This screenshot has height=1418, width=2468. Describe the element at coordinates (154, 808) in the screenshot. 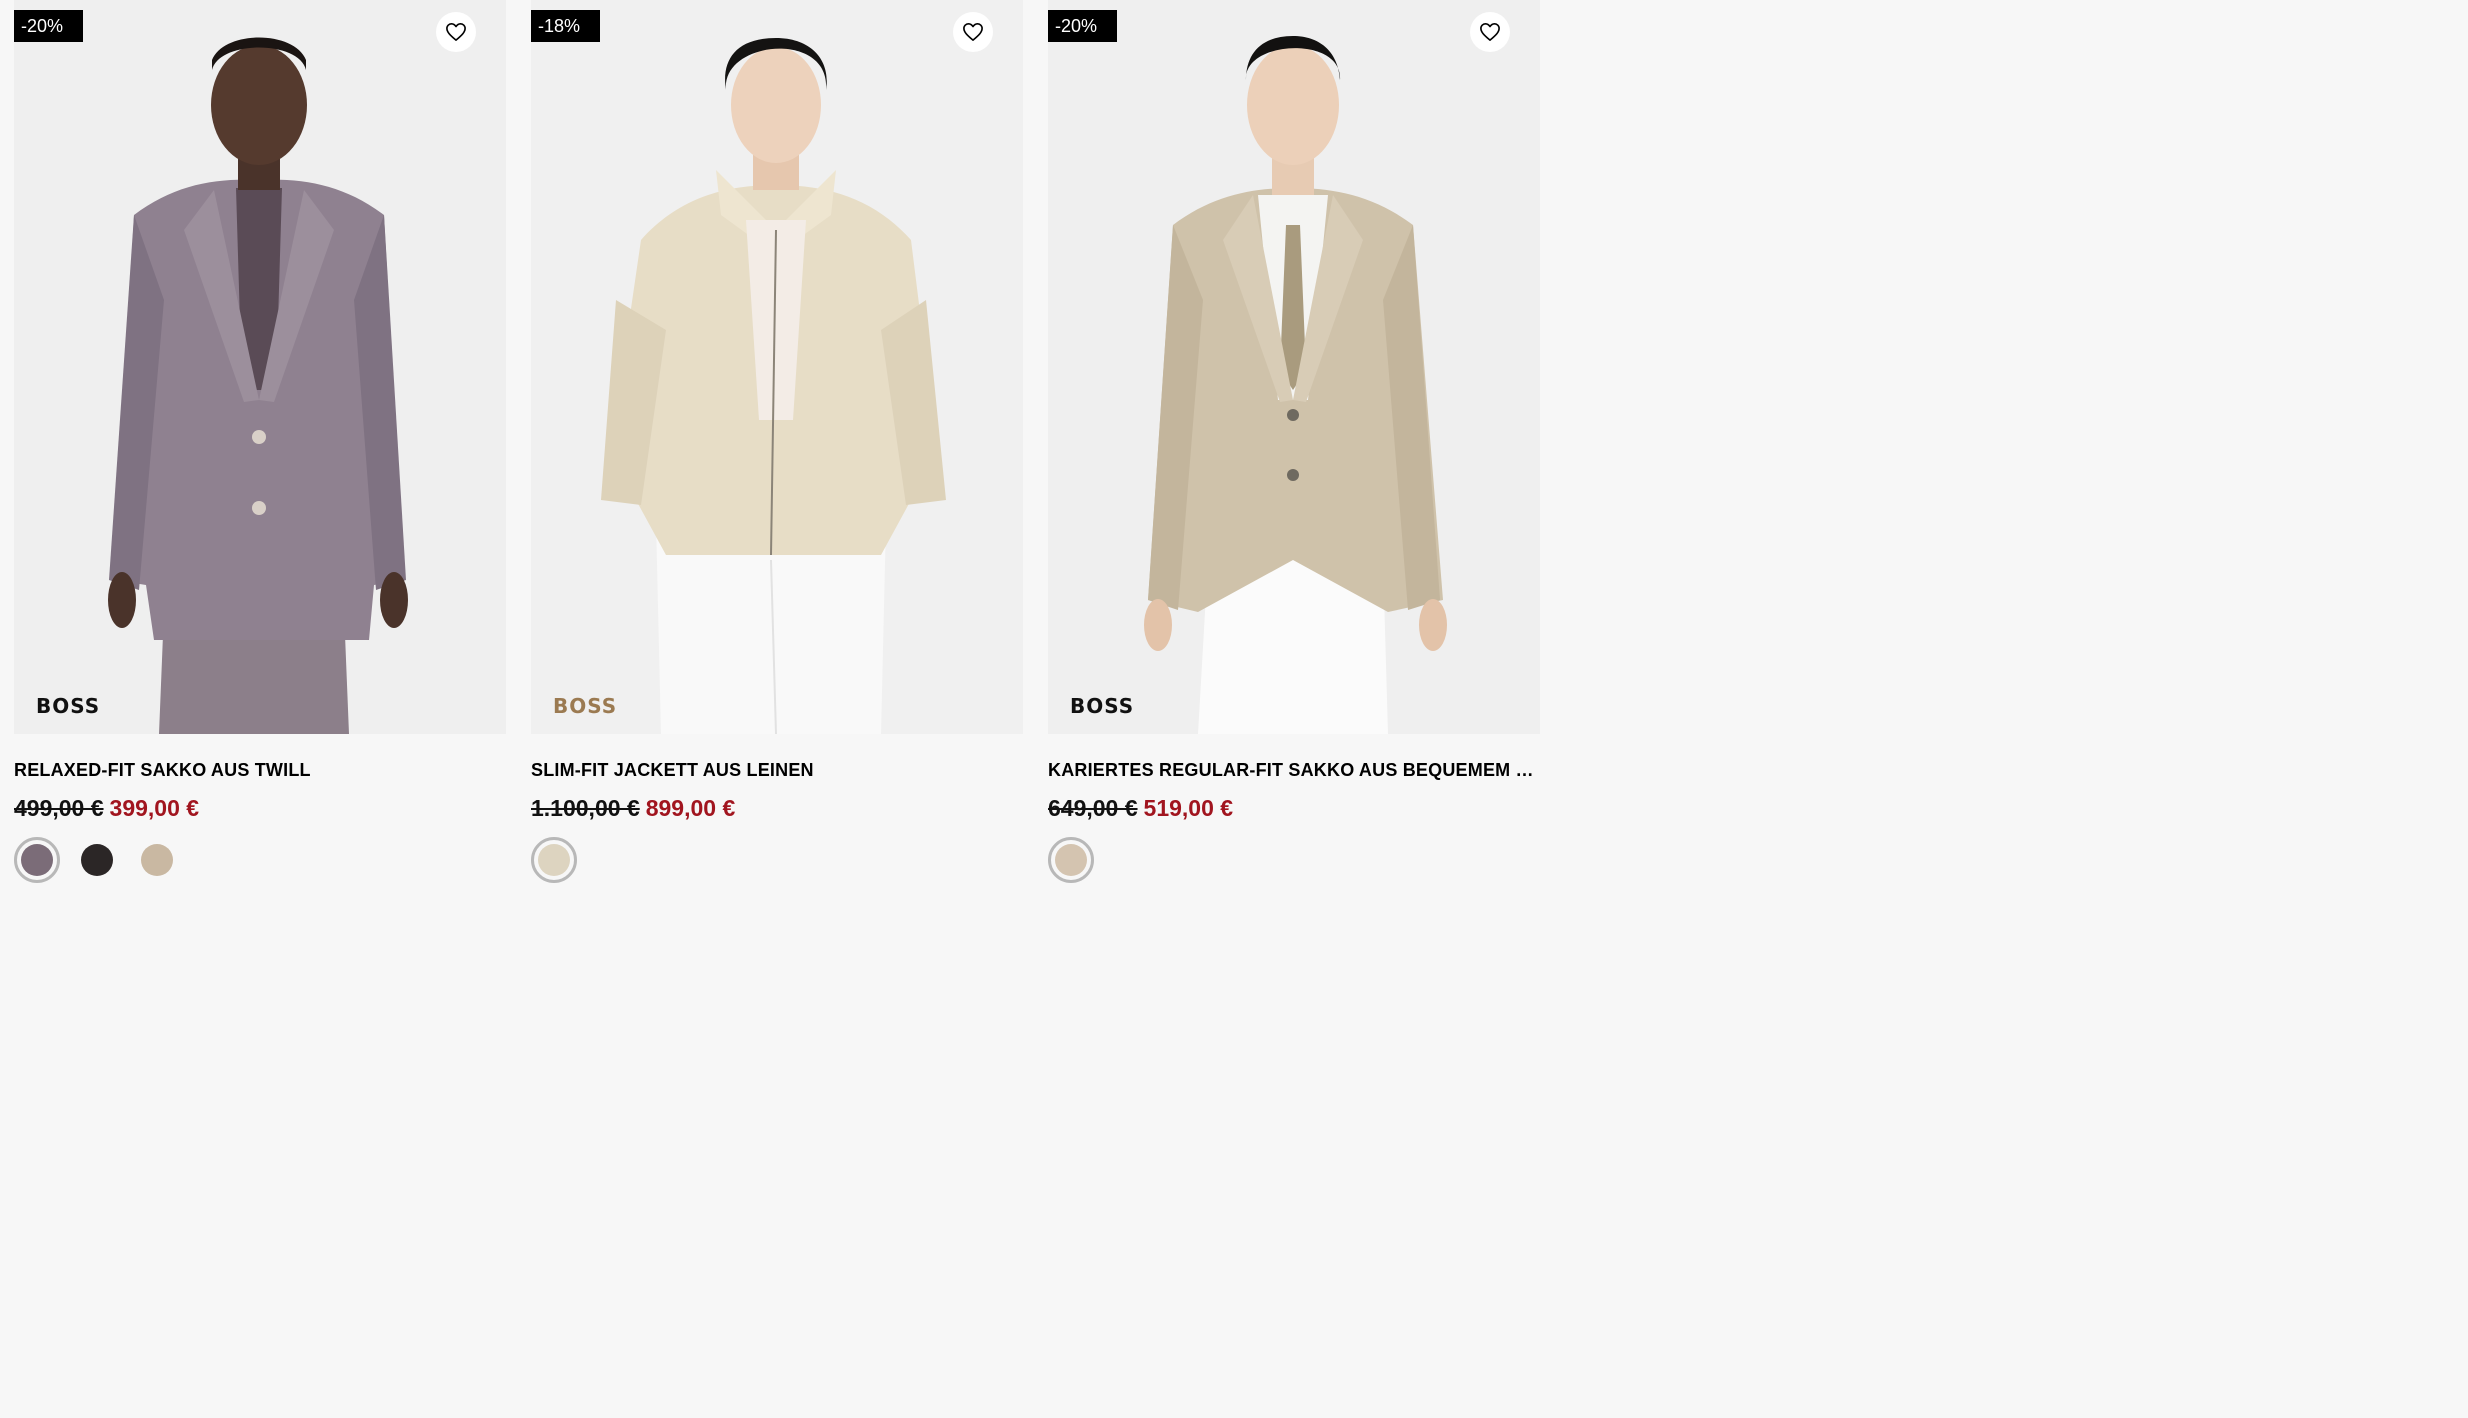

I see `sale-price: 399,00 €` at that location.